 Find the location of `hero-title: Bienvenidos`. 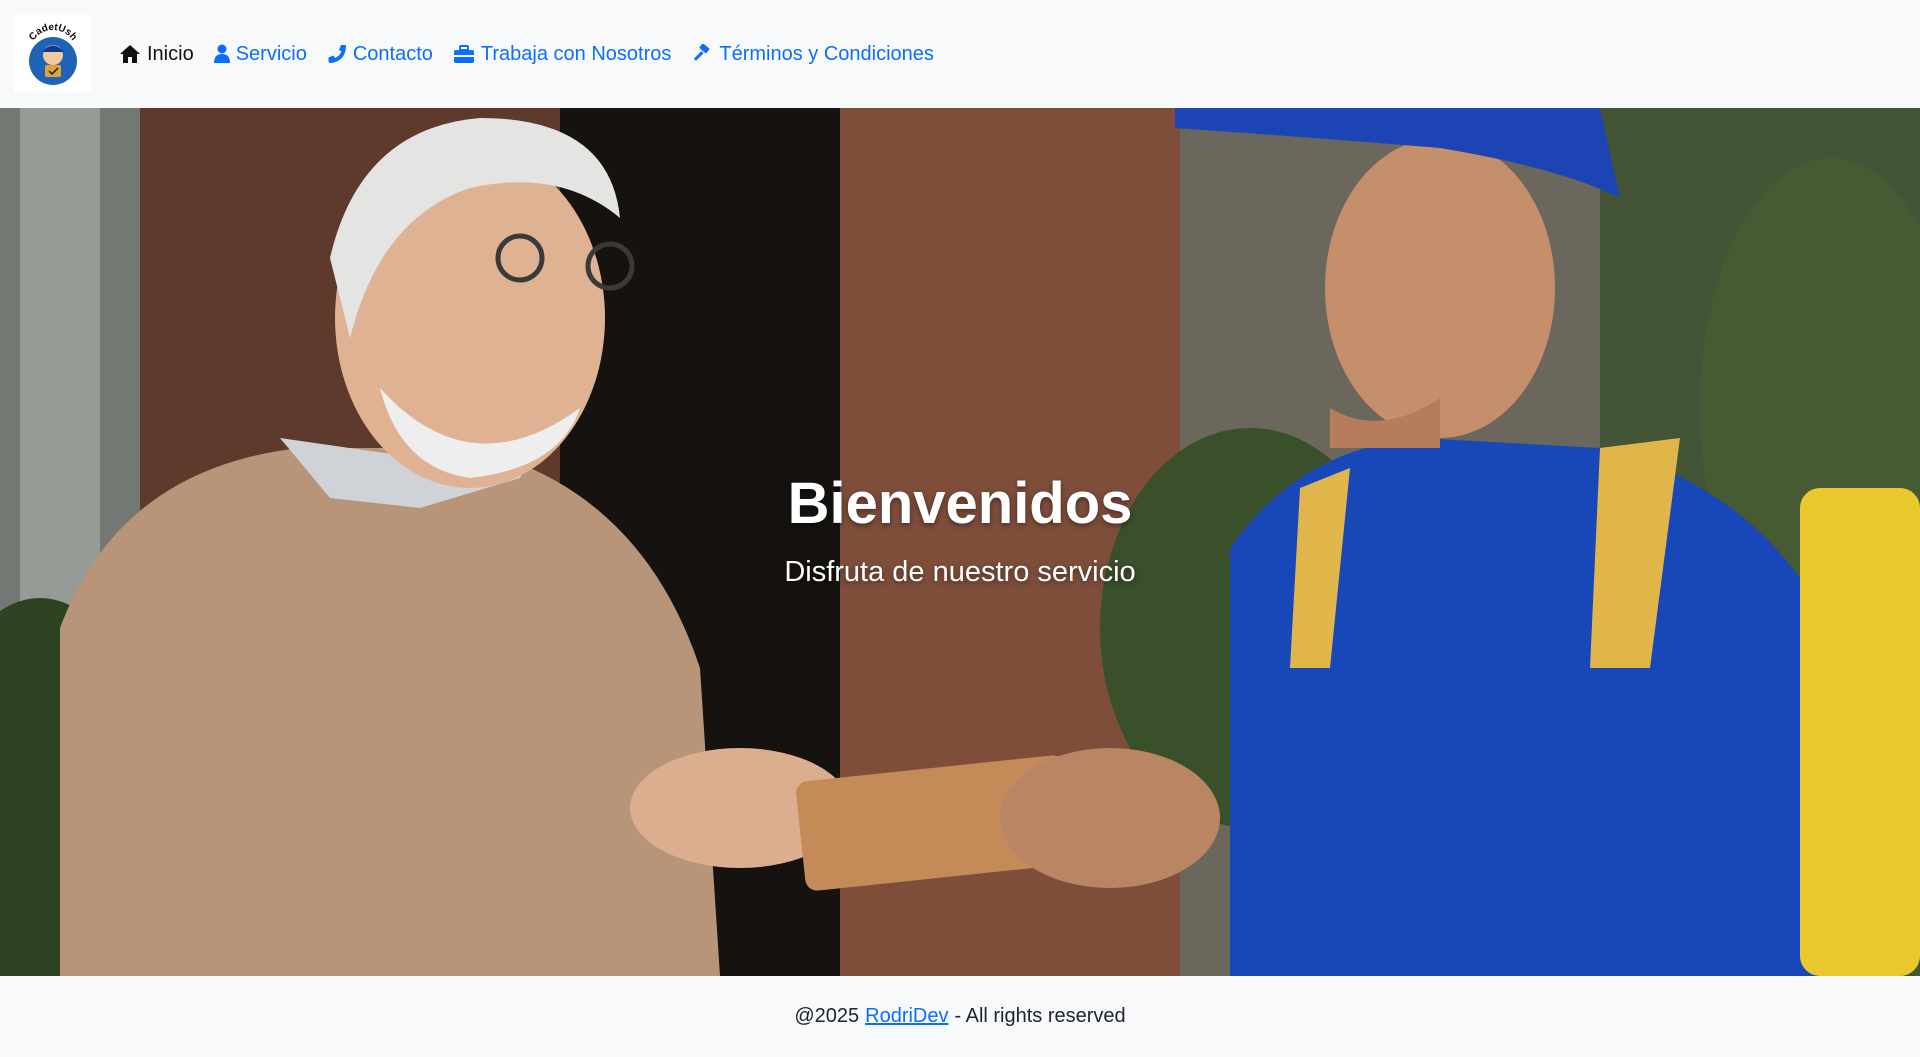

hero-title: Bienvenidos is located at coordinates (960, 503).